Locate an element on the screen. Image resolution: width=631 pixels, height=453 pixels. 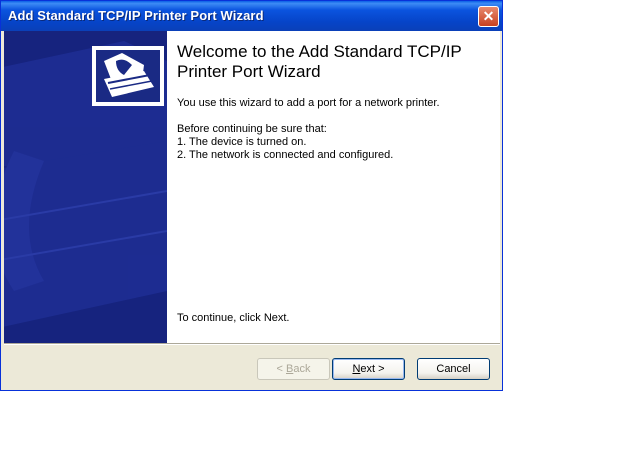
close-button: ✕ is located at coordinates (488, 16).